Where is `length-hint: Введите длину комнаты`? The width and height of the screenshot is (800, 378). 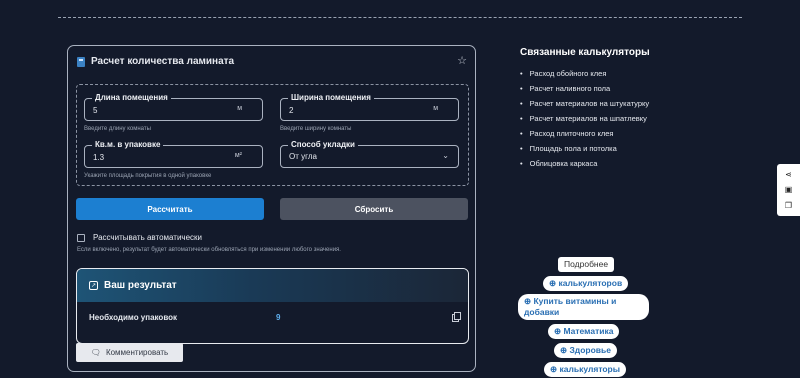
length-hint: Введите длину комнаты is located at coordinates (117, 129).